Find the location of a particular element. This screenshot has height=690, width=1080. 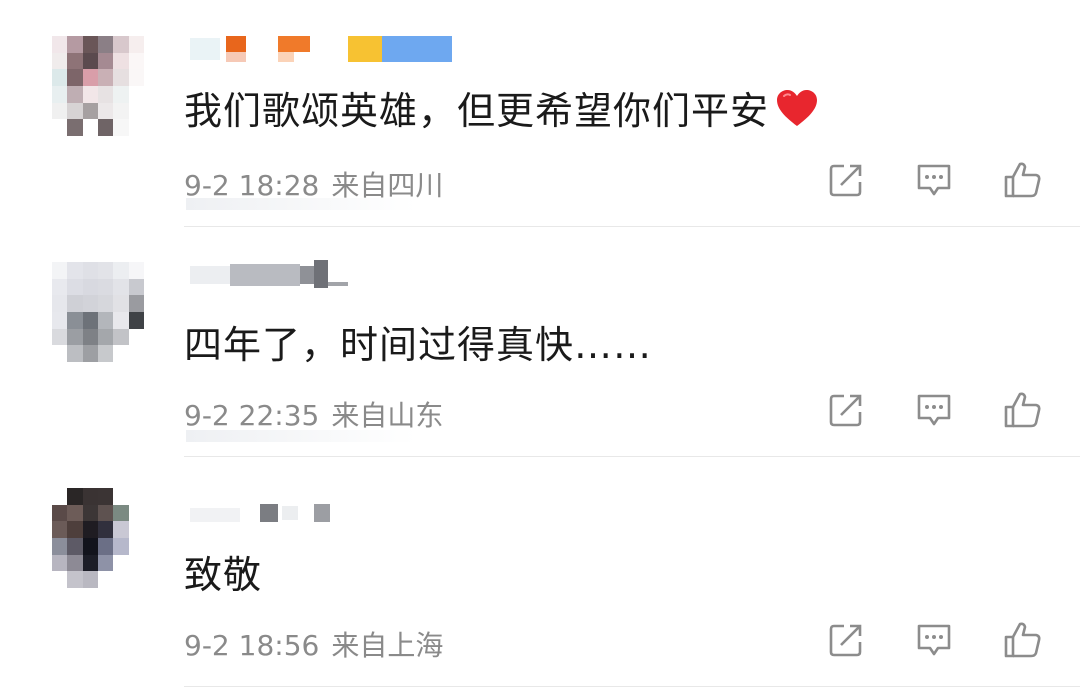

comment-text: 我们歌颂英雄，但更希望你们平安 is located at coordinates (501, 107).